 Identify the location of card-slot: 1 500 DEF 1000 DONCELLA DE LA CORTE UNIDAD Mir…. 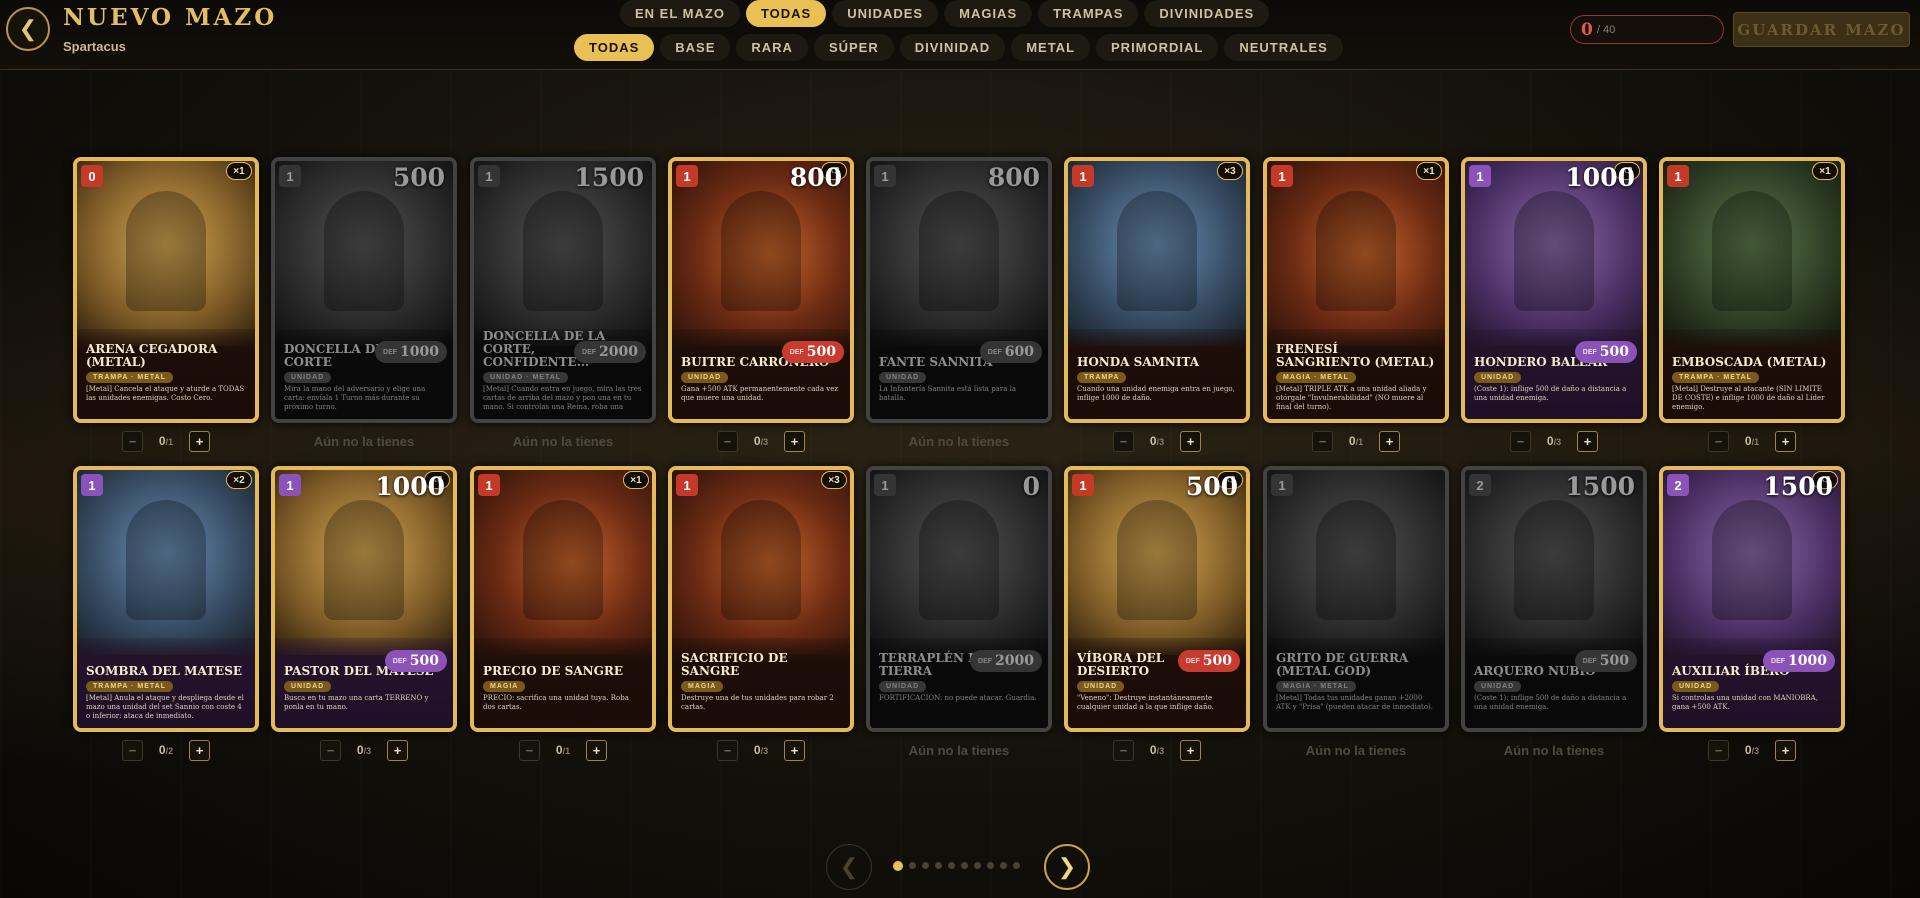
(364, 304).